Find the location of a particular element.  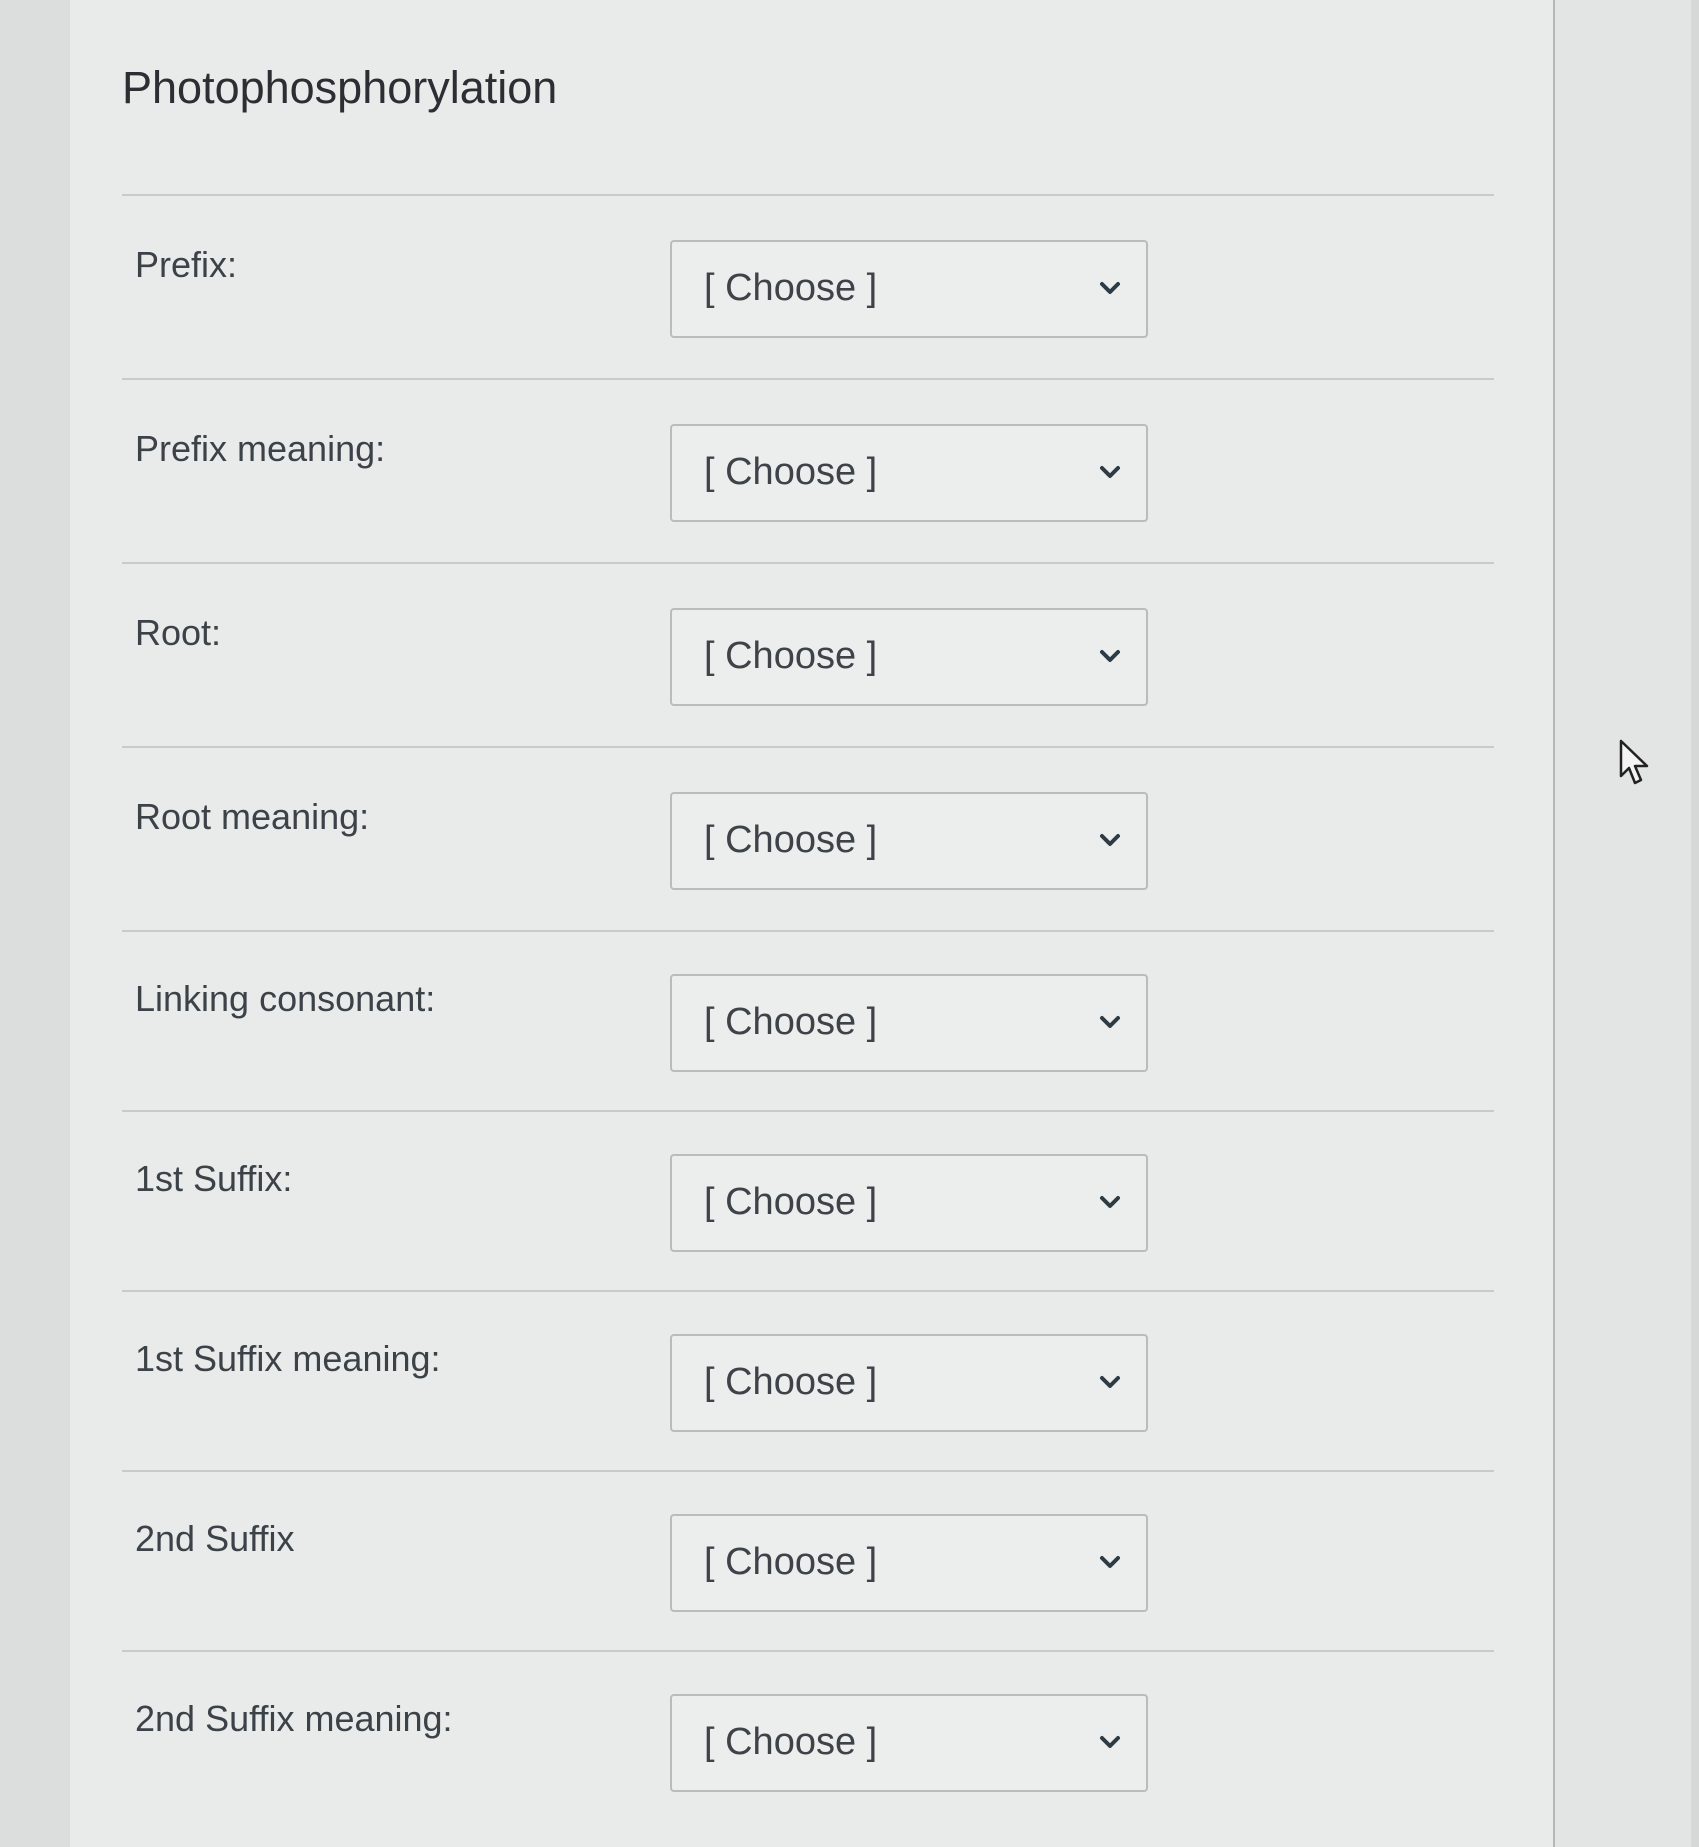

root-meaning-select: [ Choose ] is located at coordinates (909, 841).